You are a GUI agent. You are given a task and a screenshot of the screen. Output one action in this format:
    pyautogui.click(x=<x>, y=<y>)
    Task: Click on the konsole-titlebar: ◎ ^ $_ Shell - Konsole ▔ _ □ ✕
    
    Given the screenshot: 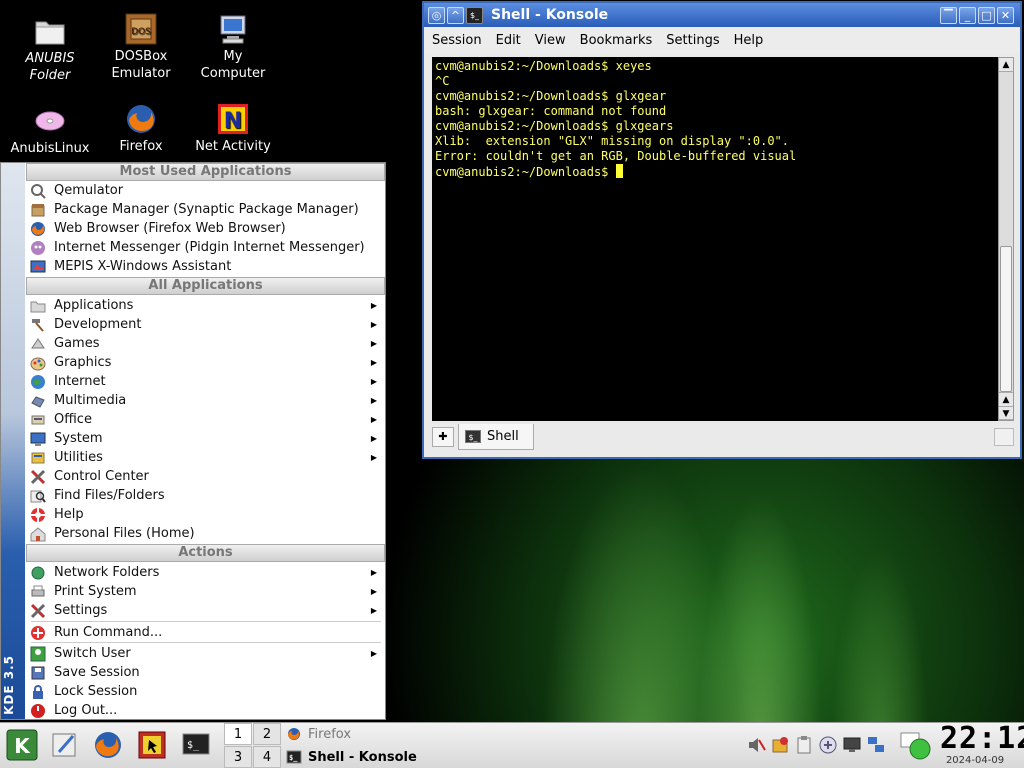 What is the action you would take?
    pyautogui.click(x=722, y=15)
    